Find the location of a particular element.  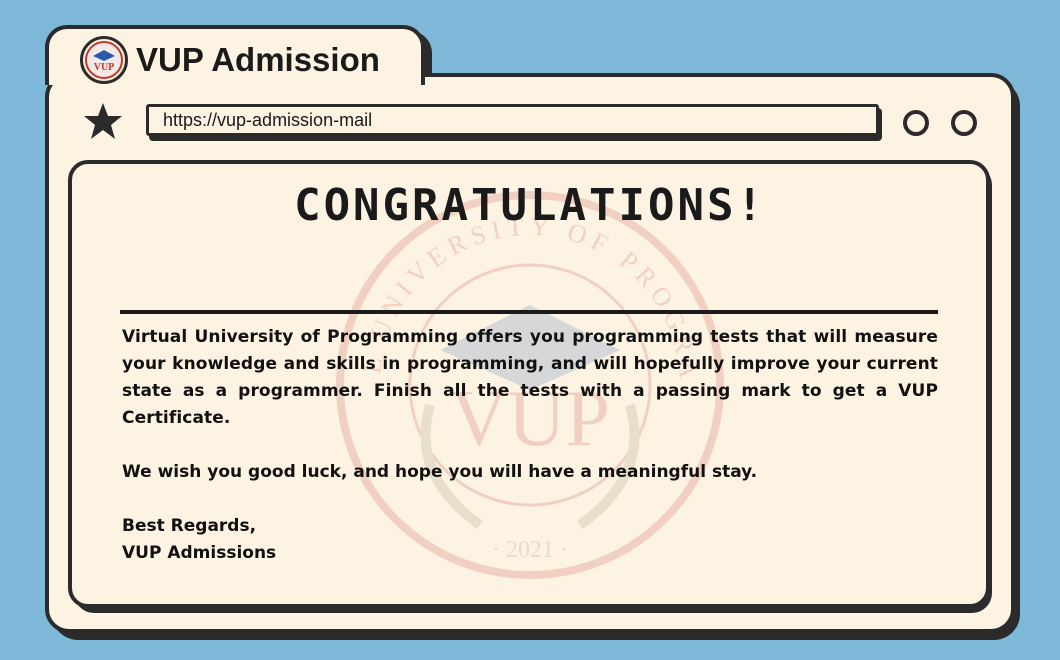

url-bar: https://vup-admission-mail is located at coordinates (512, 120).